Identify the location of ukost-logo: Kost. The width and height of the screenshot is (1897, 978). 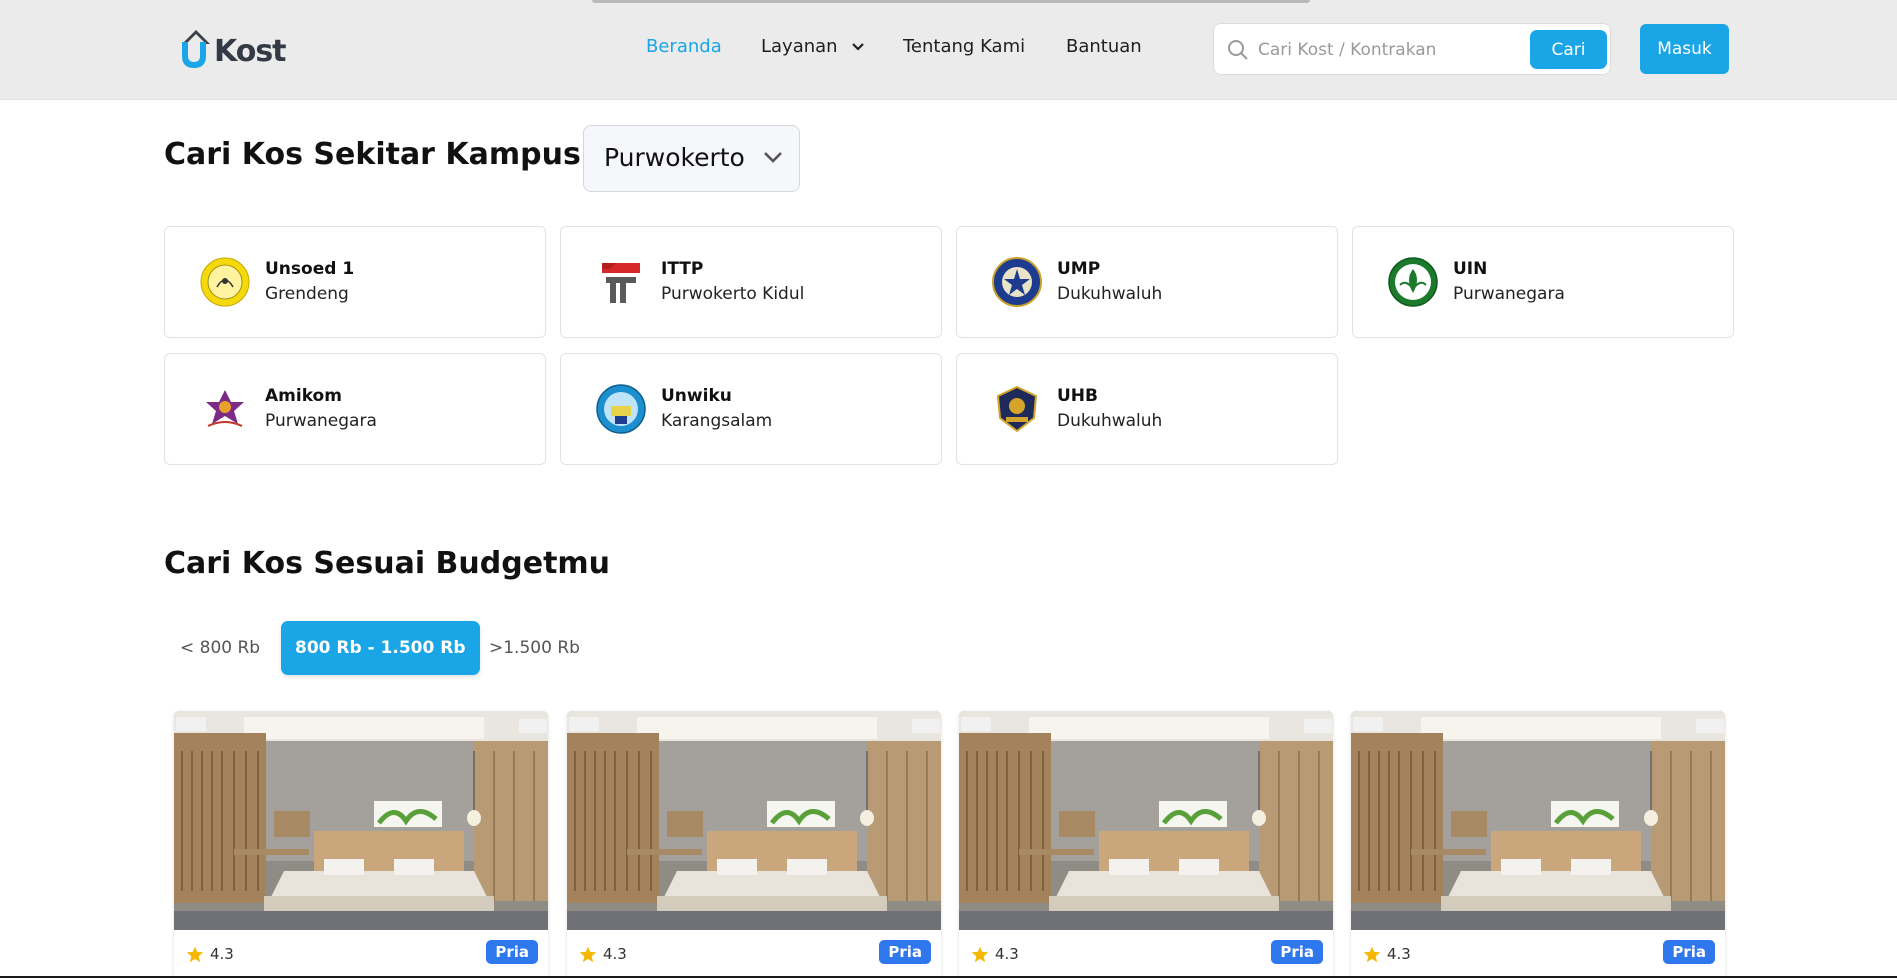
(233, 49).